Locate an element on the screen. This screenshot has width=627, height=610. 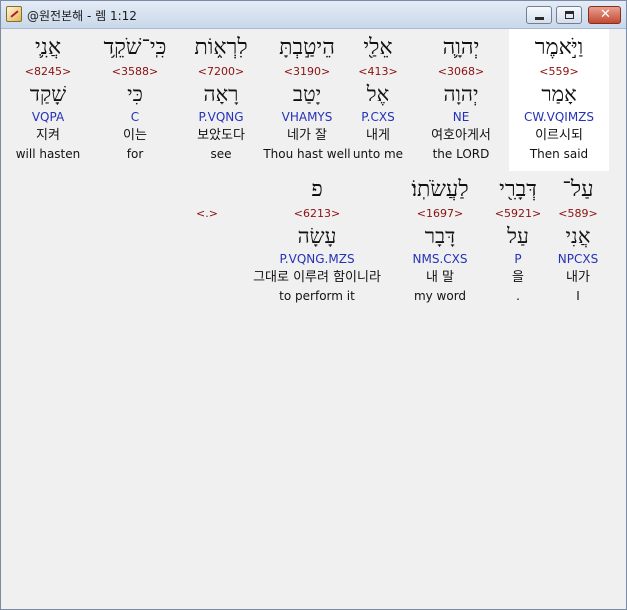
strong-number: <7200> is located at coordinates (221, 72).